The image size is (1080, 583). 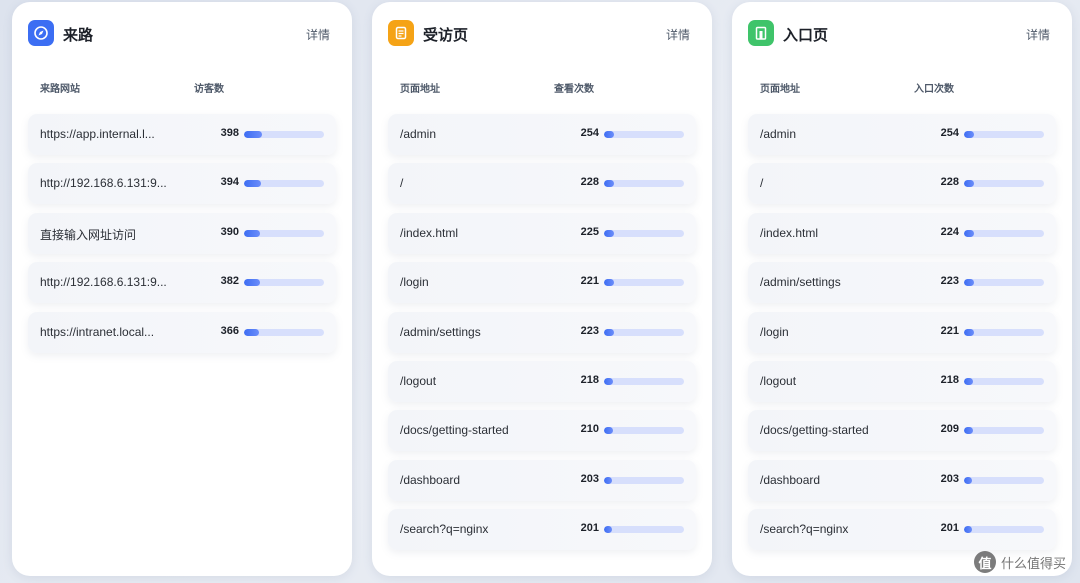 I want to click on row-count: 225, so click(x=589, y=231).